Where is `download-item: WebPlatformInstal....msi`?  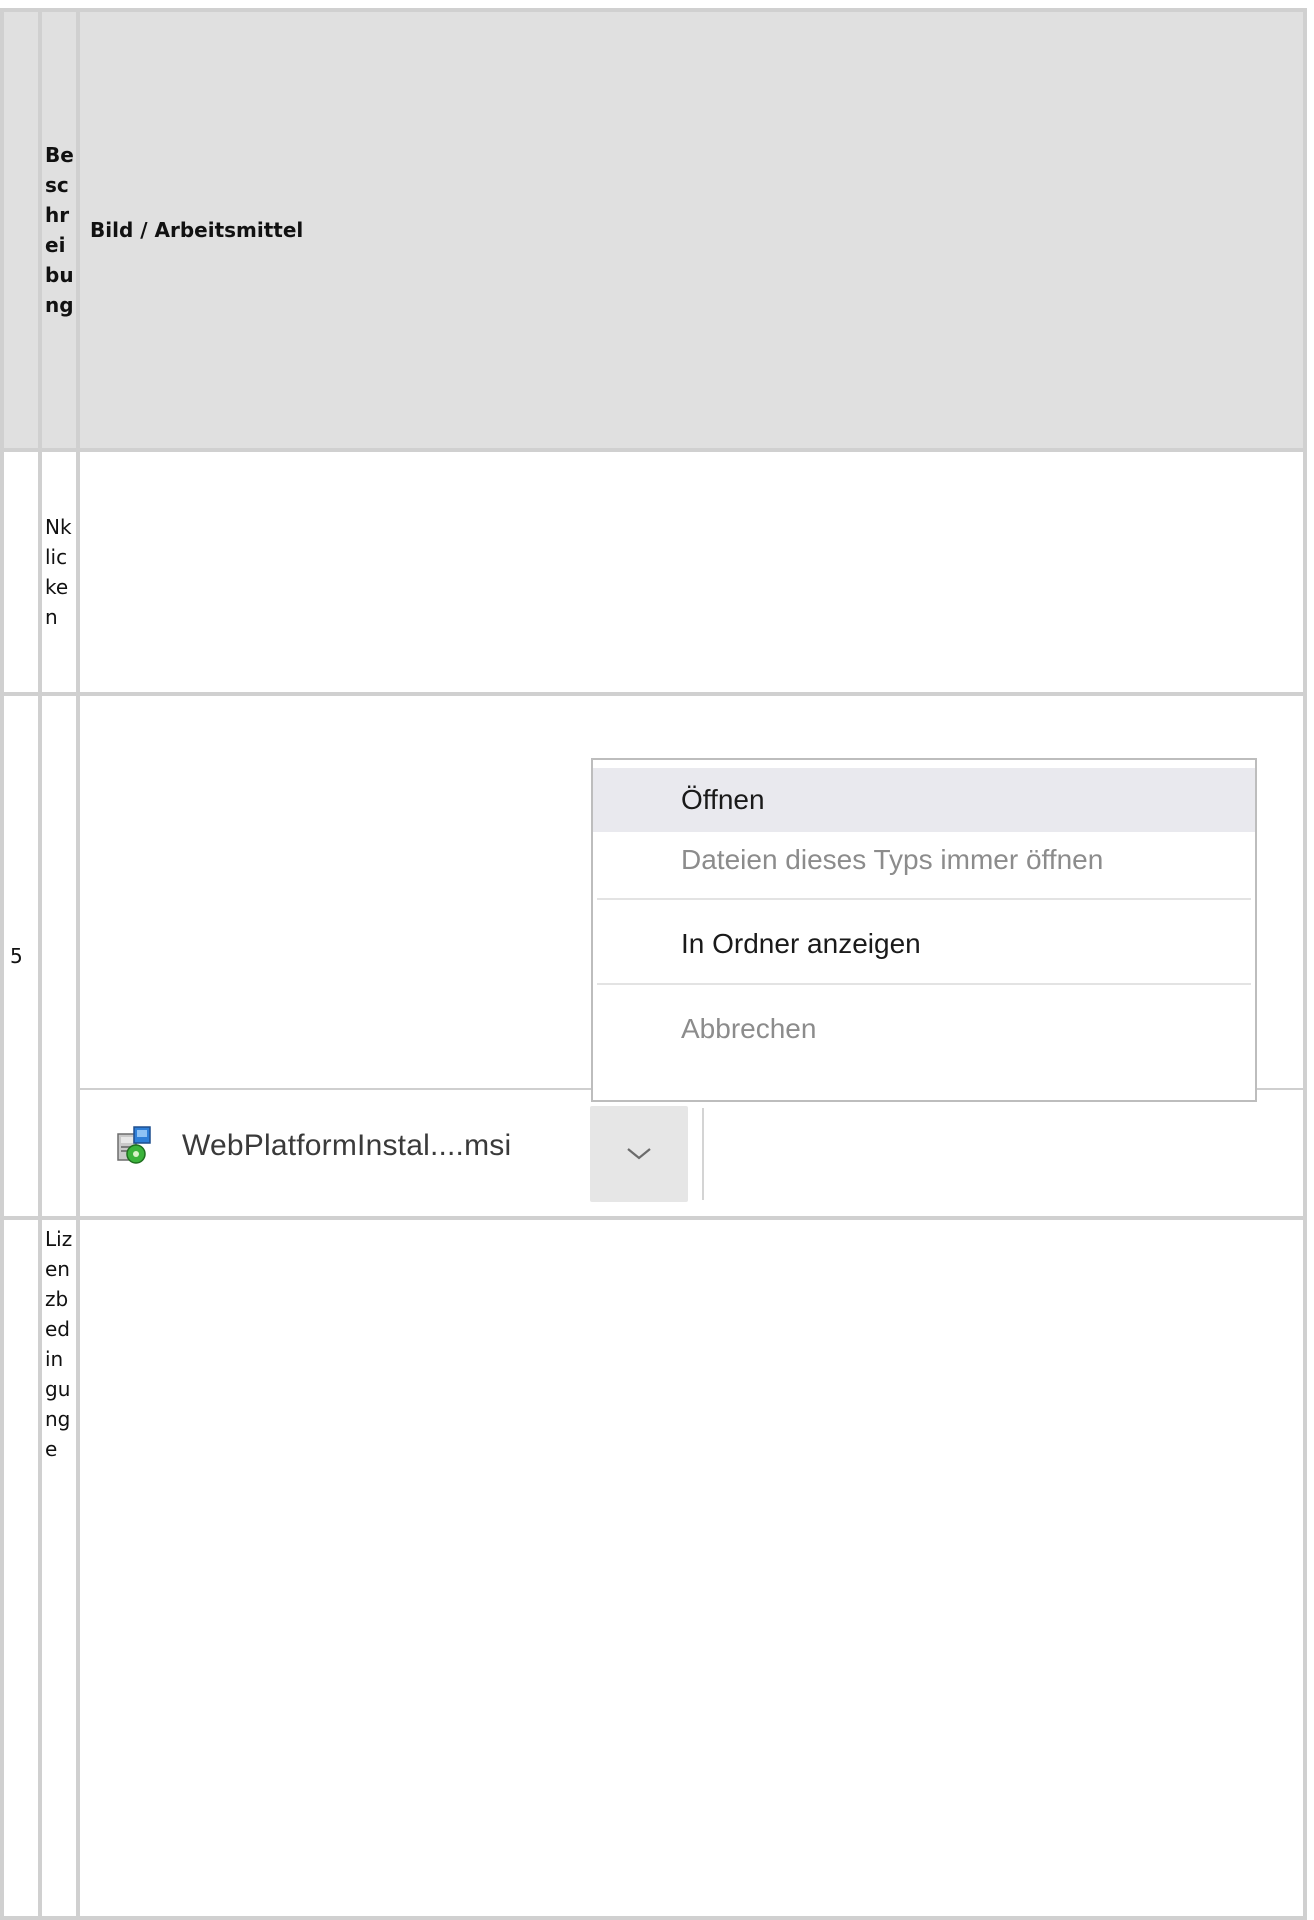 download-item: WebPlatformInstal....msi is located at coordinates (312, 1146).